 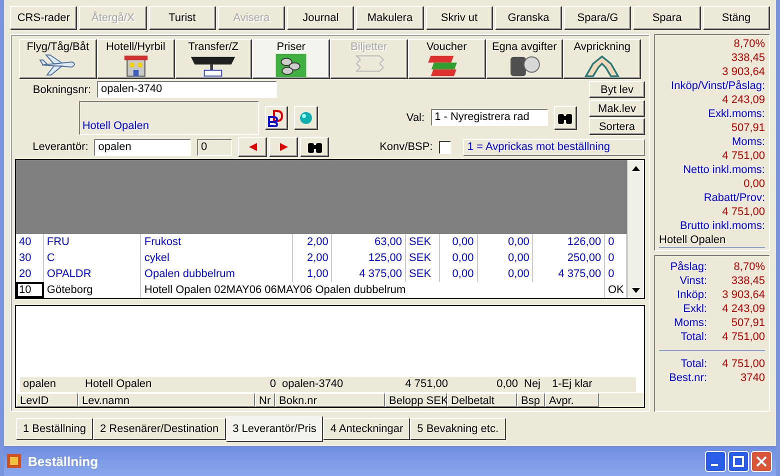 What do you see at coordinates (312, 274) in the screenshot?
I see `table-cell: 1,00` at bounding box center [312, 274].